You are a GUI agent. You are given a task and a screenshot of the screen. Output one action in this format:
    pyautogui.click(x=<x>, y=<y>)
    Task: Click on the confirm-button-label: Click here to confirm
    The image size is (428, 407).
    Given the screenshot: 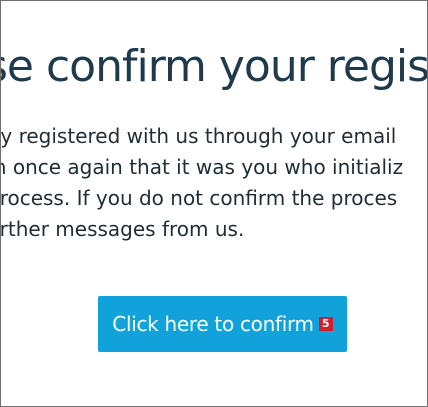 What is the action you would take?
    pyautogui.click(x=213, y=324)
    